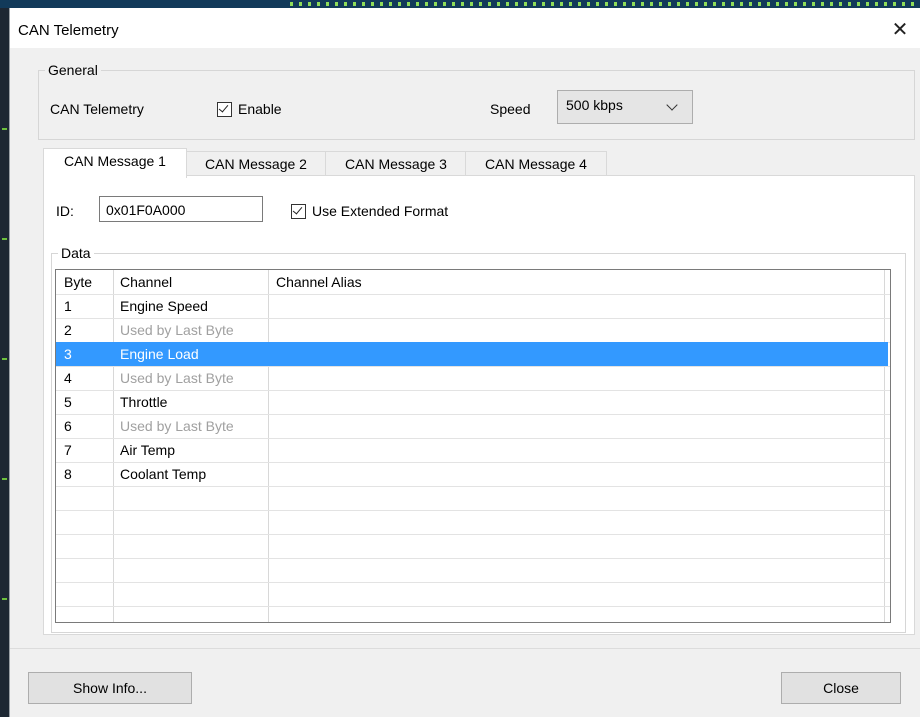 This screenshot has height=717, width=920. Describe the element at coordinates (68, 378) in the screenshot. I see `table-row-byte: 4` at that location.